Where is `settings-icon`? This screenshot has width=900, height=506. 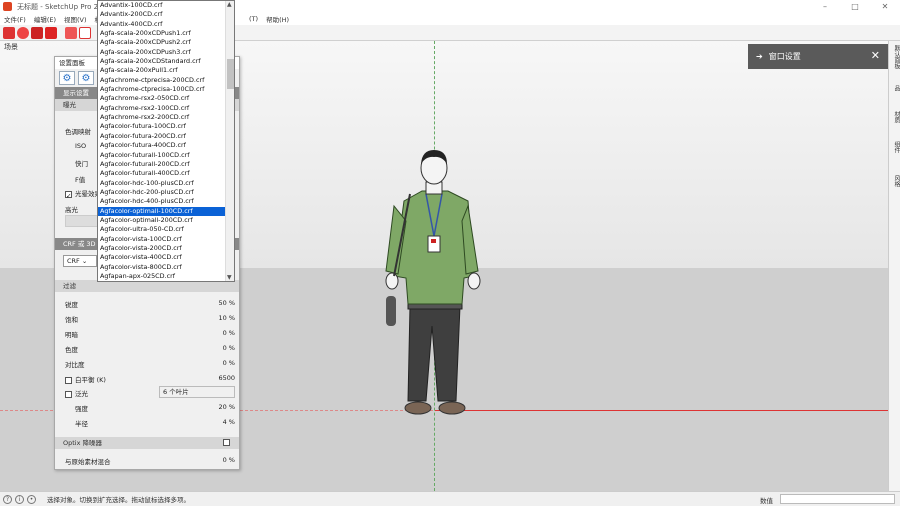 settings-icon is located at coordinates (71, 32).